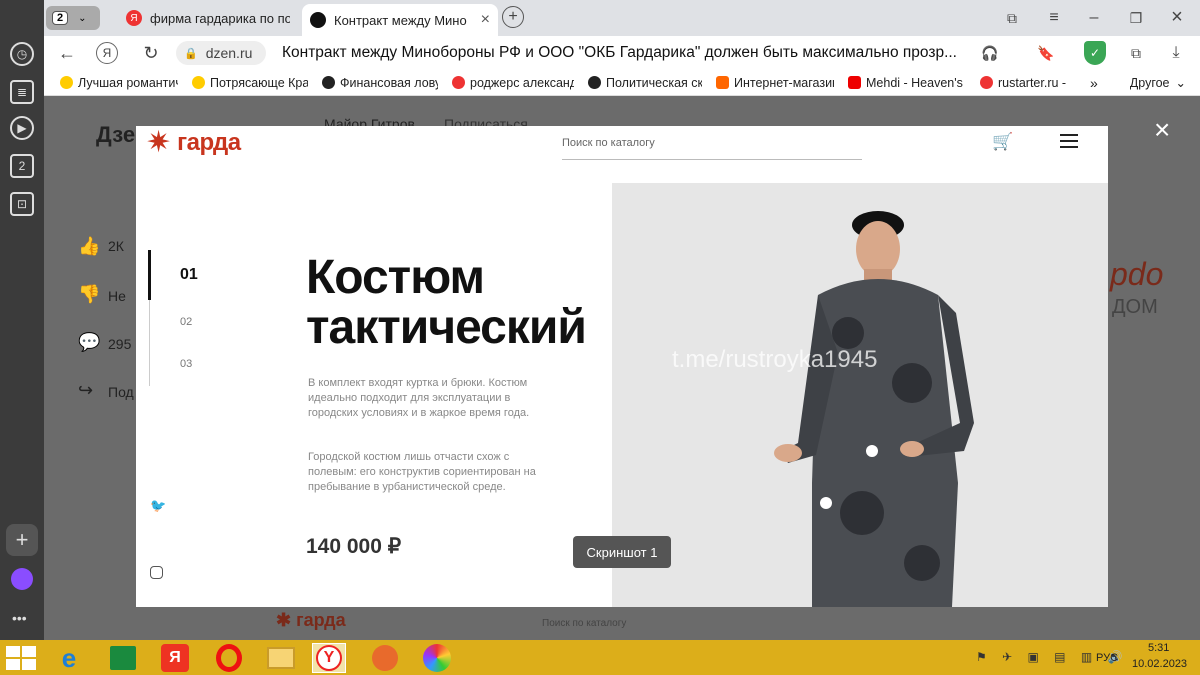 This screenshot has width=1200, height=675. I want to click on share-icon: ↪, so click(86, 390).